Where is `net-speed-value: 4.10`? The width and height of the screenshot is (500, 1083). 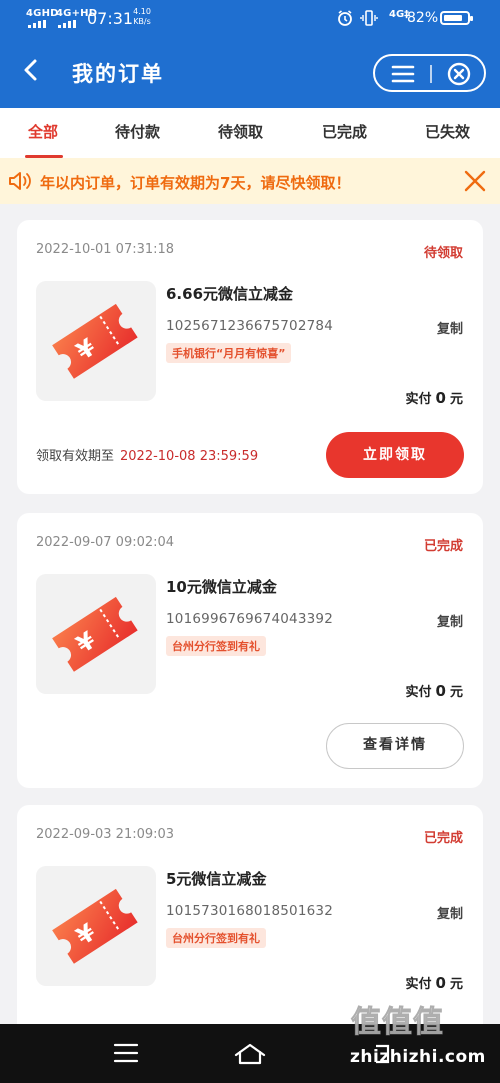
net-speed-value: 4.10 is located at coordinates (142, 11).